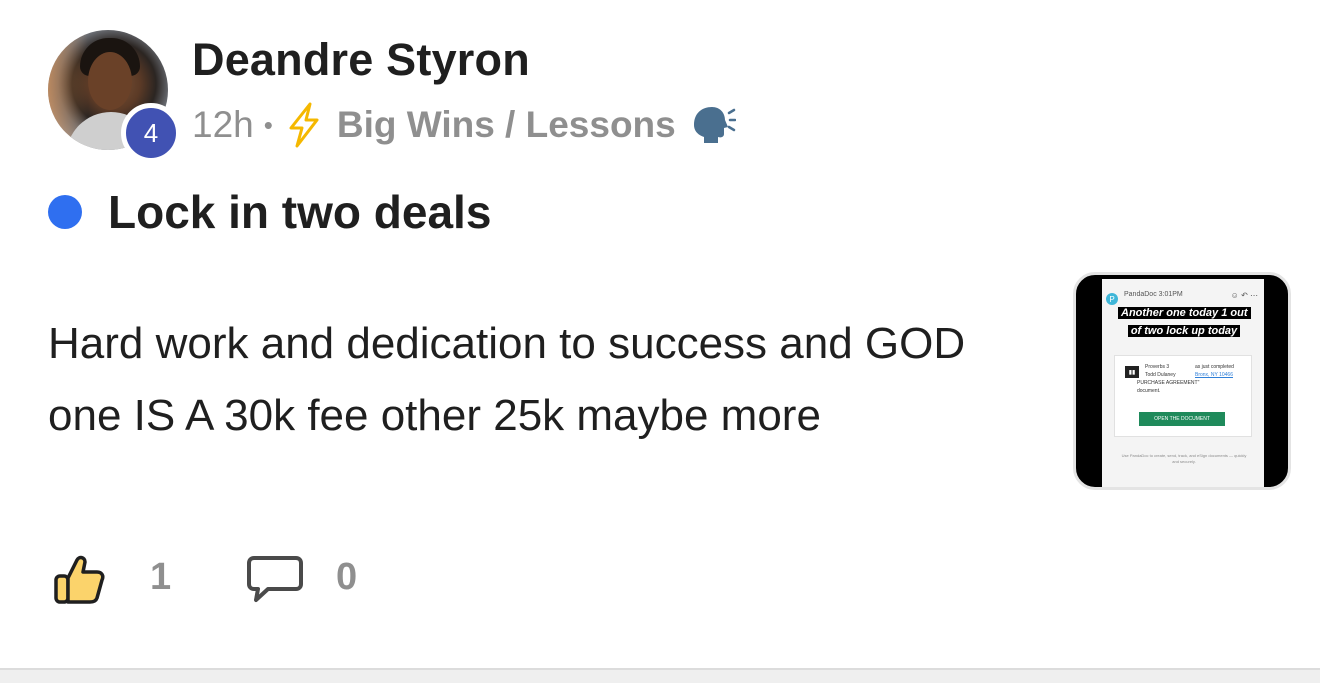  I want to click on thumbnail-toolbar-icons: ☺ ↶ ⋯, so click(1244, 295).